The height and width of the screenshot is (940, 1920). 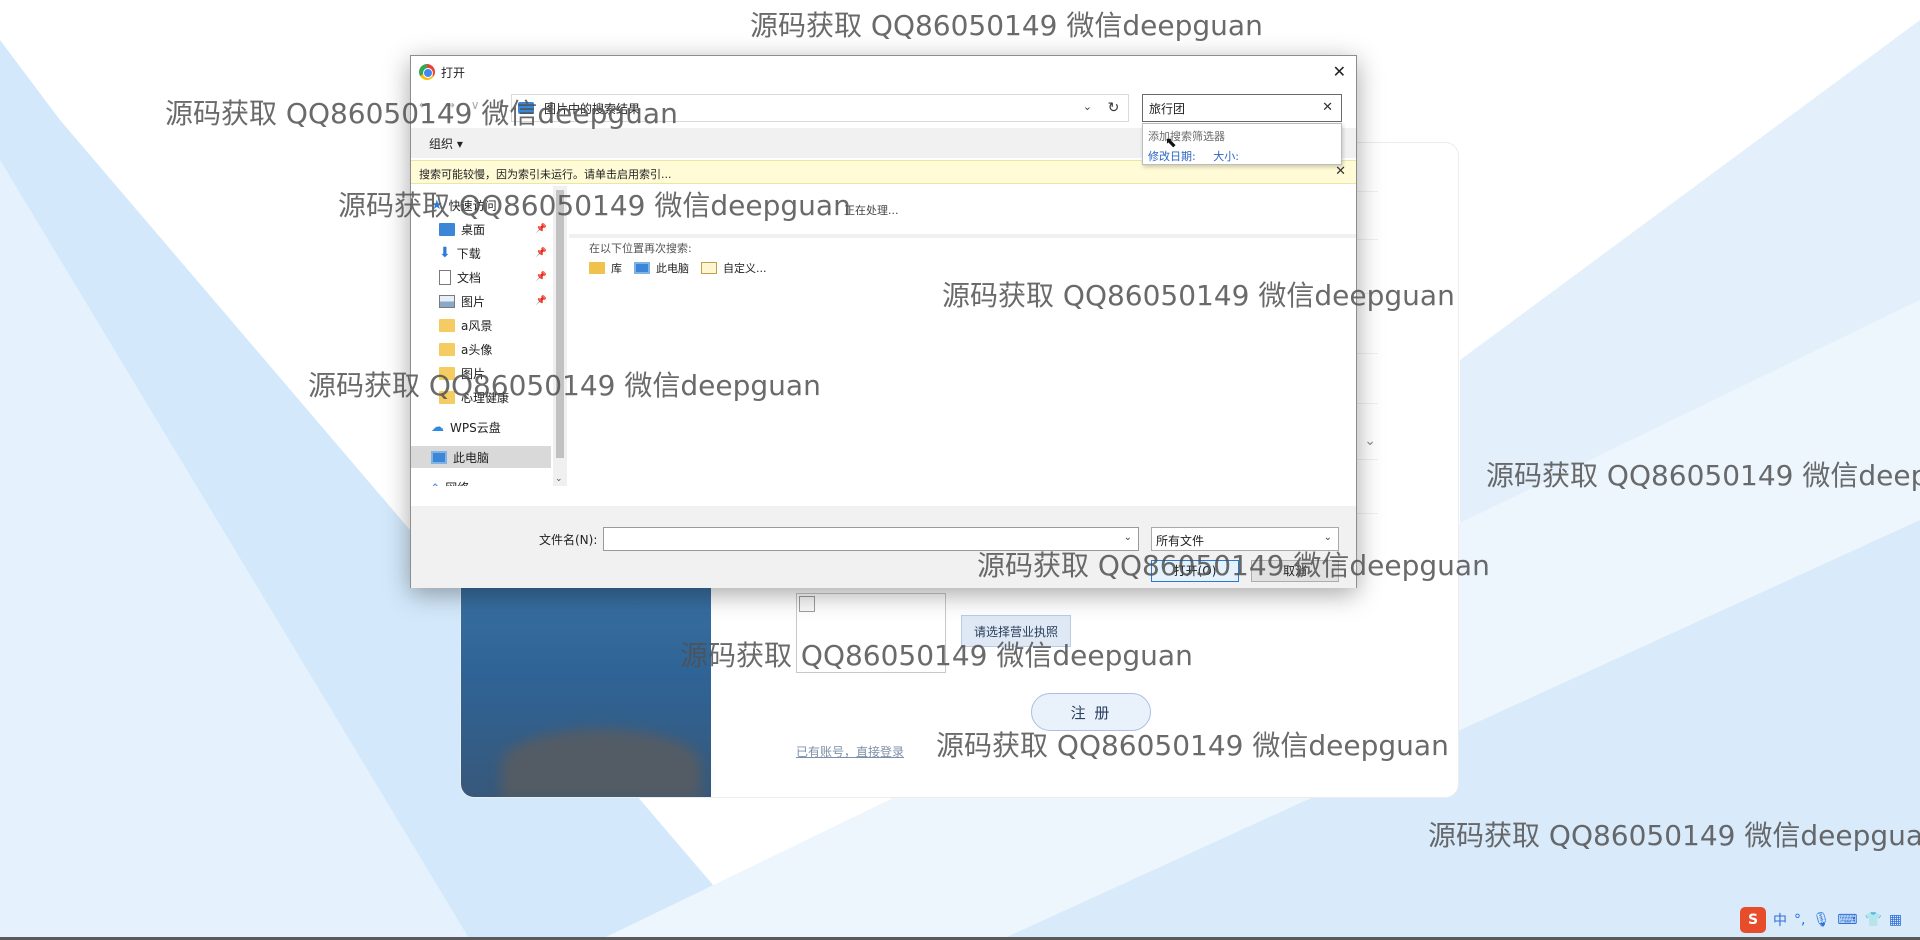 I want to click on refresh-button: ↻, so click(x=1114, y=108).